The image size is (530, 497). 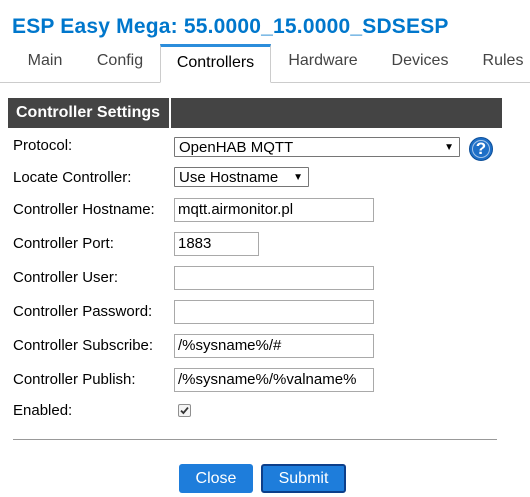 I want to click on submit-button: Submit, so click(x=303, y=478).